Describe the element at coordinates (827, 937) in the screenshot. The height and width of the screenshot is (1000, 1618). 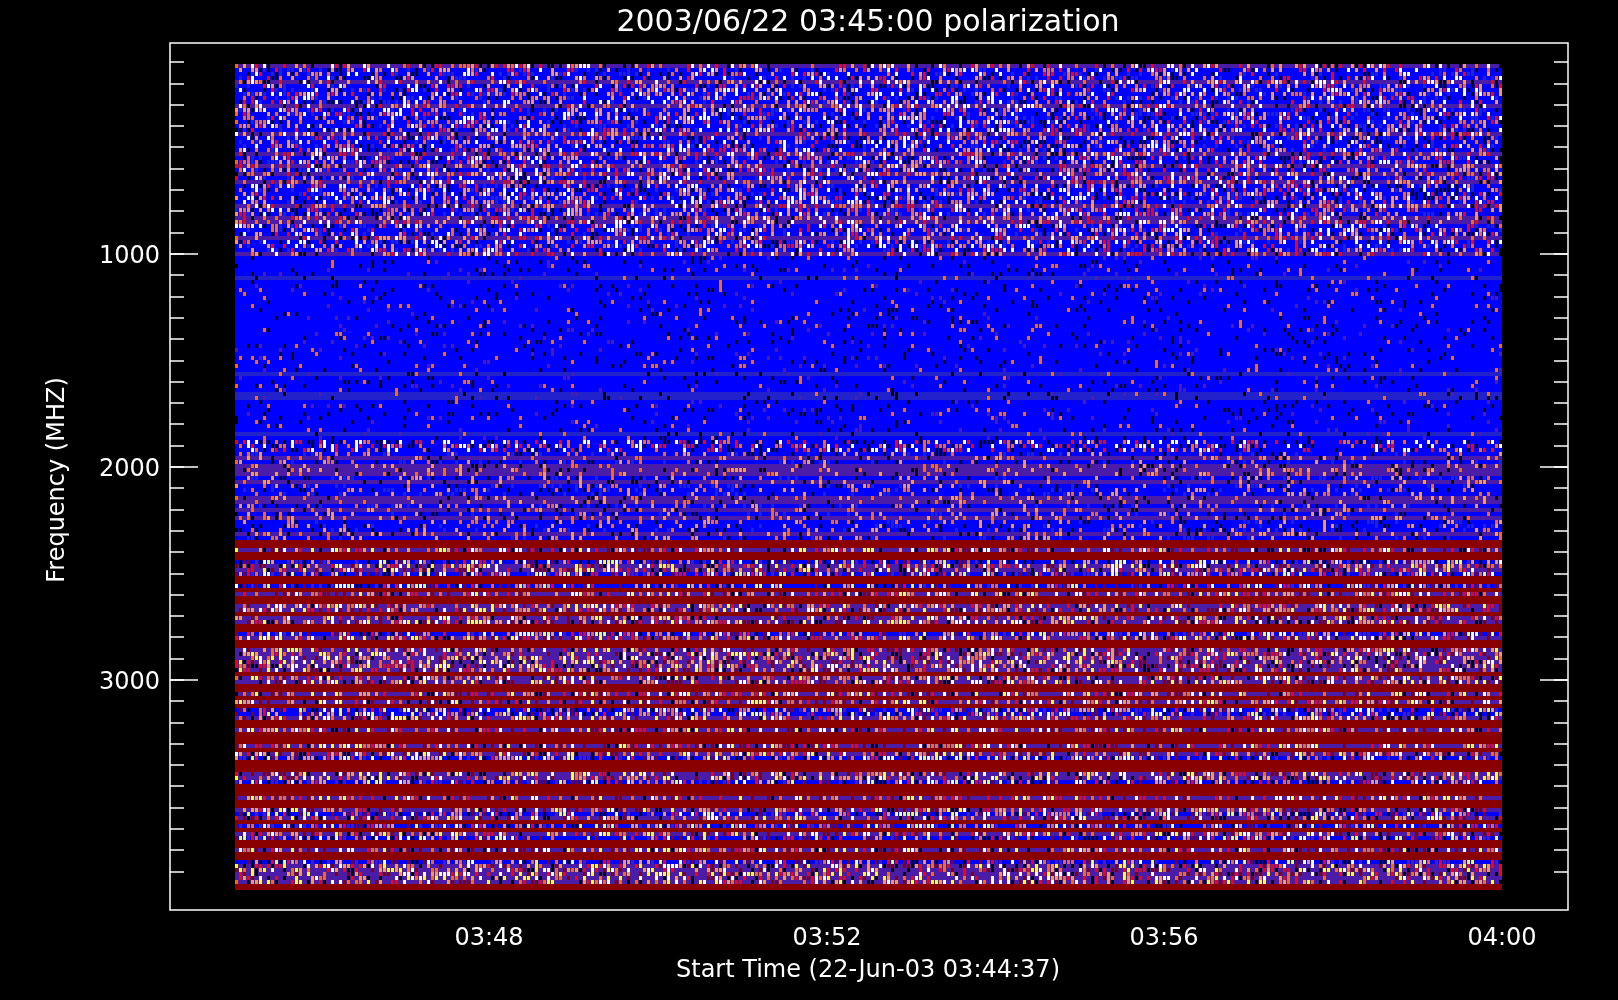
I see `x-tick-label: 03:52` at that location.